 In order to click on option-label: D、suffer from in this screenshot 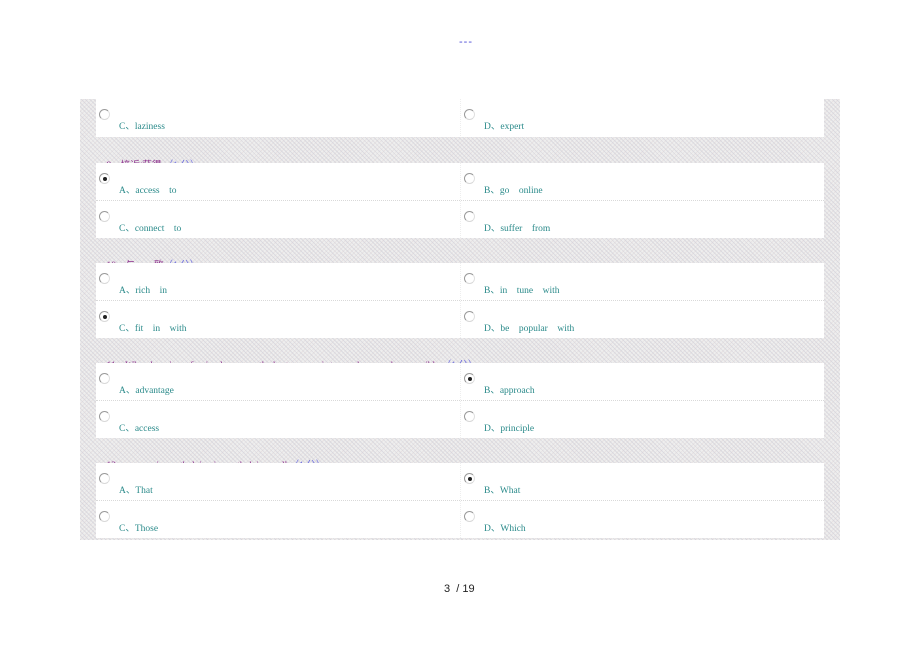, I will do `click(517, 229)`.